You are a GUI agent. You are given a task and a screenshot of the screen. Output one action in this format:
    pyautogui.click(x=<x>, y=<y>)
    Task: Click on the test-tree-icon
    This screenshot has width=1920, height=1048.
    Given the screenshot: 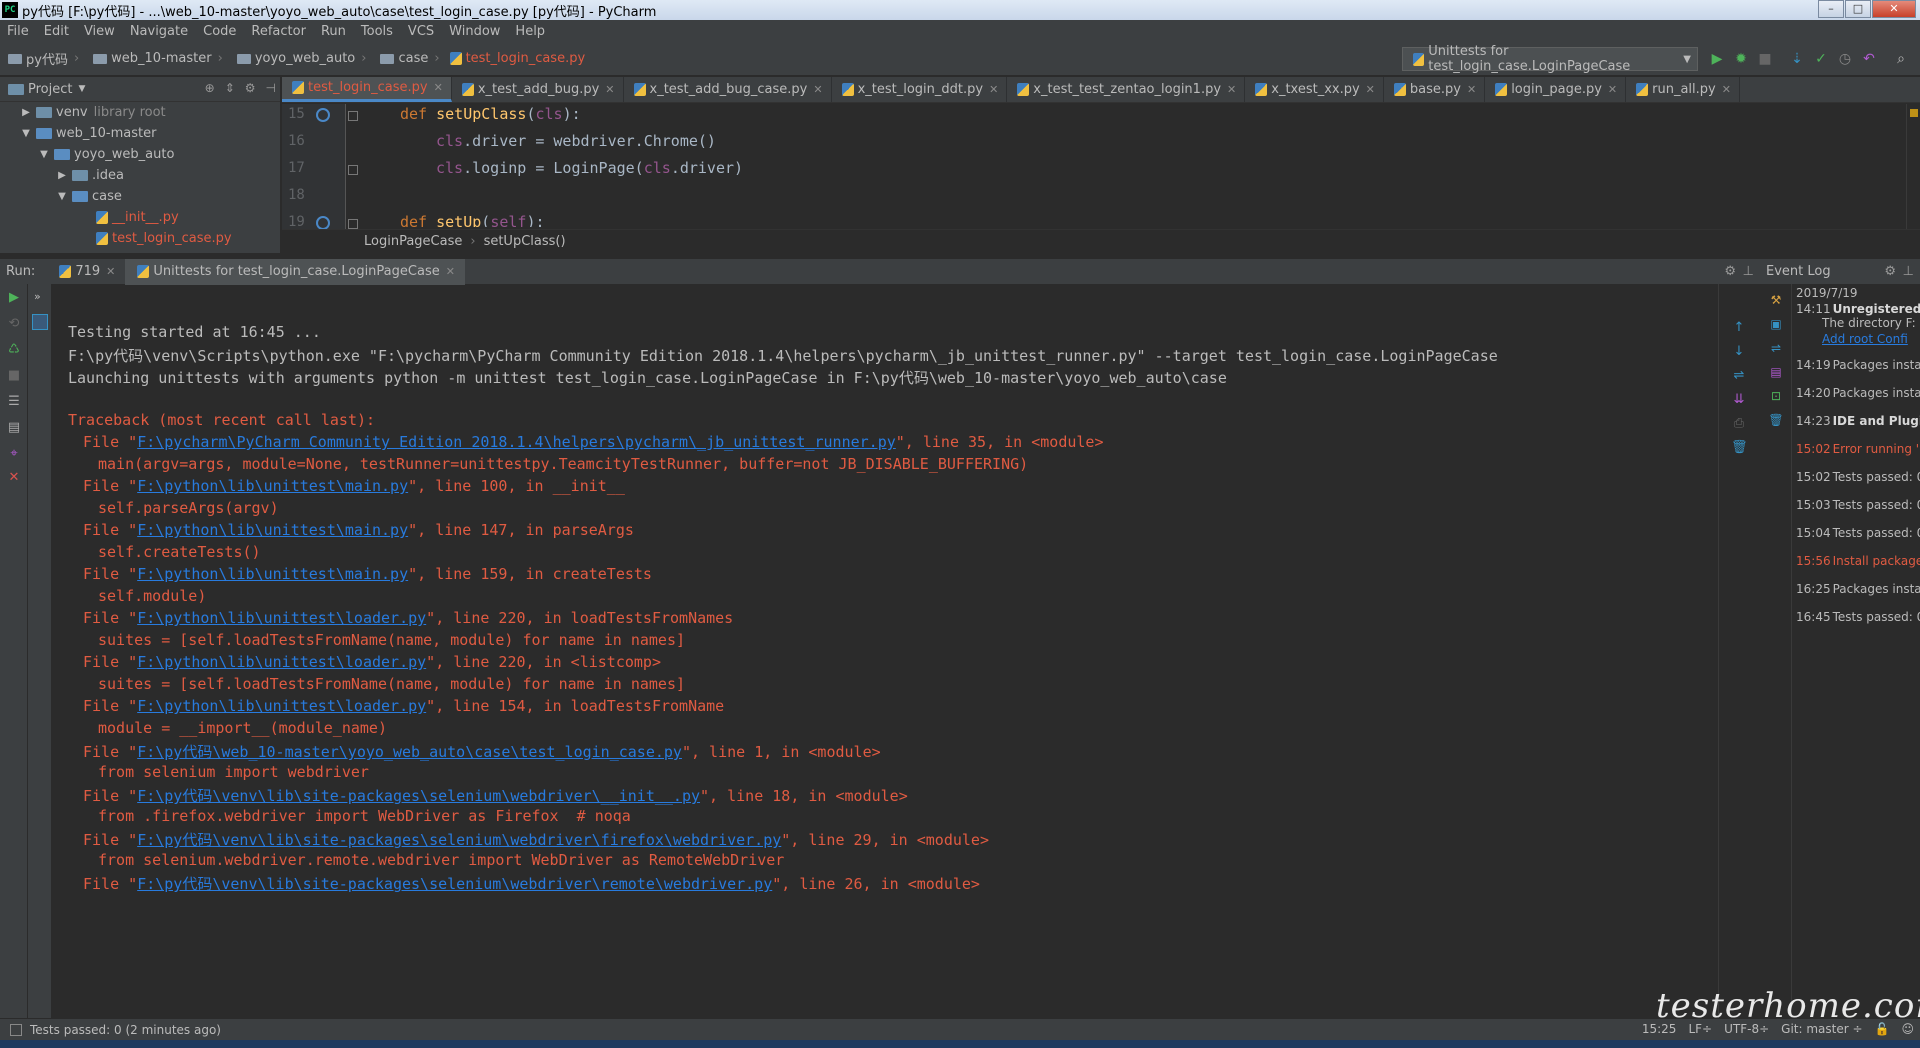 What is the action you would take?
    pyautogui.click(x=40, y=322)
    